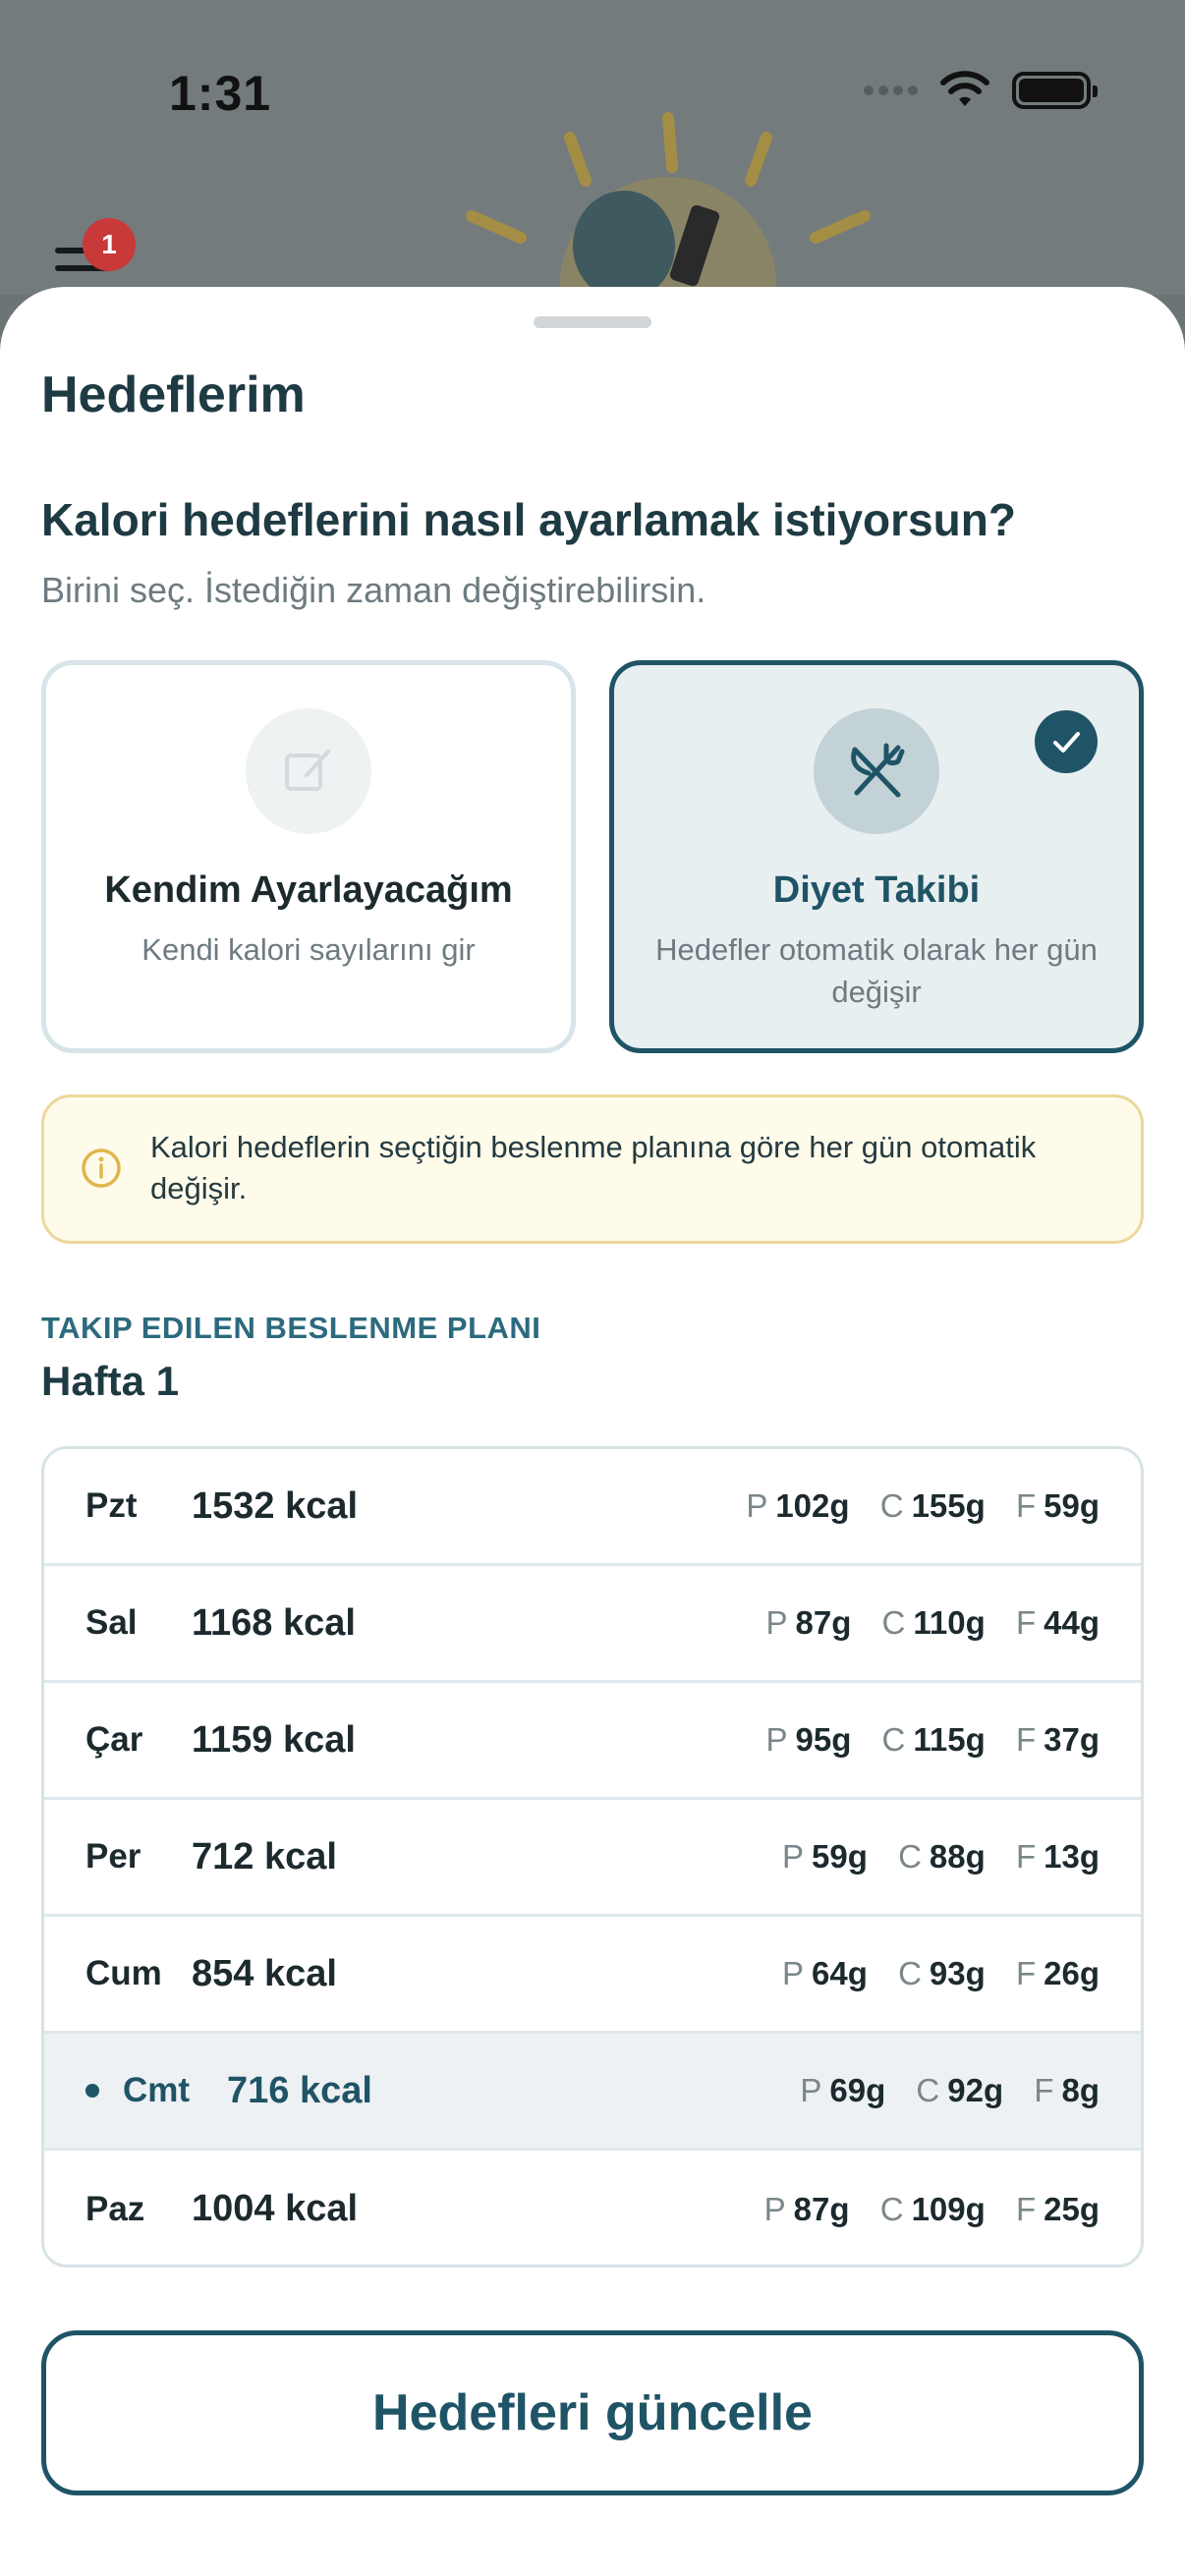 The height and width of the screenshot is (2576, 1185). Describe the element at coordinates (113, 1856) in the screenshot. I see `day-label: Per` at that location.